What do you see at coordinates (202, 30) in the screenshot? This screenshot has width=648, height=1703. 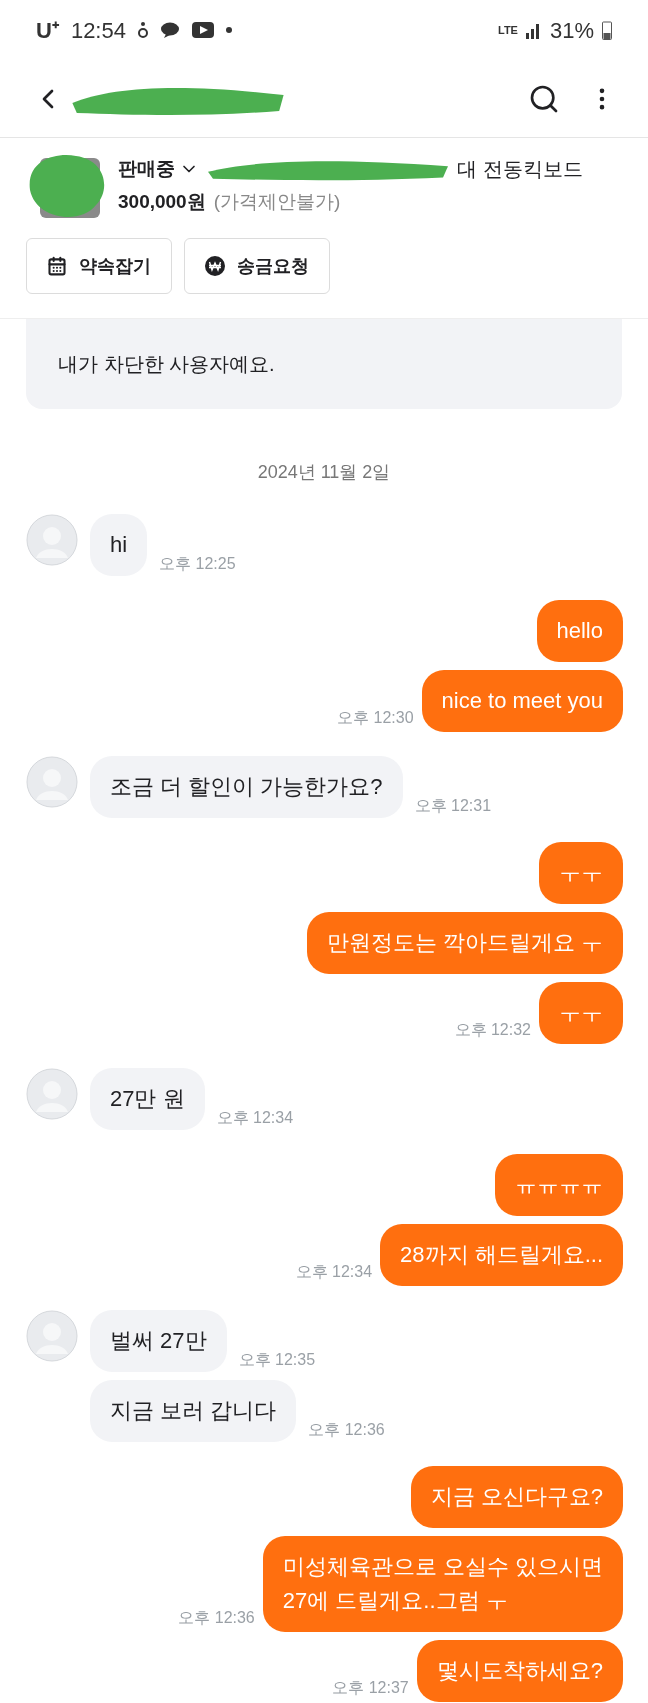 I see `video-play-icon` at bounding box center [202, 30].